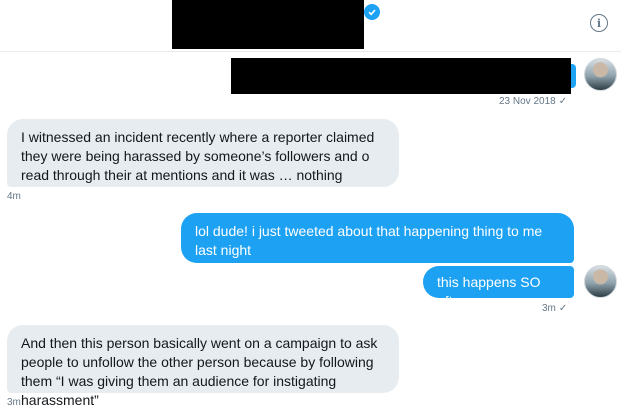 The height and width of the screenshot is (410, 621). What do you see at coordinates (489, 291) in the screenshot?
I see `message-text: this happens SO often` at bounding box center [489, 291].